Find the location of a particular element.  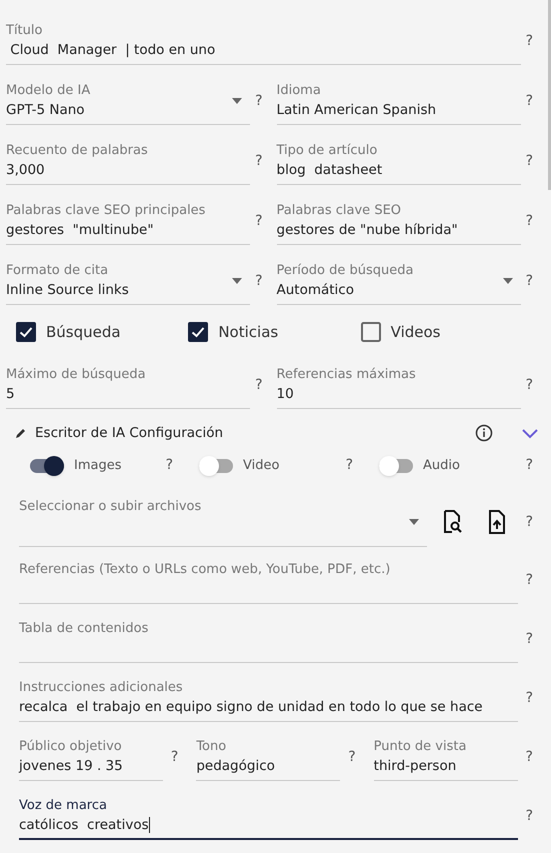

checkbox-label: Videos is located at coordinates (415, 332).